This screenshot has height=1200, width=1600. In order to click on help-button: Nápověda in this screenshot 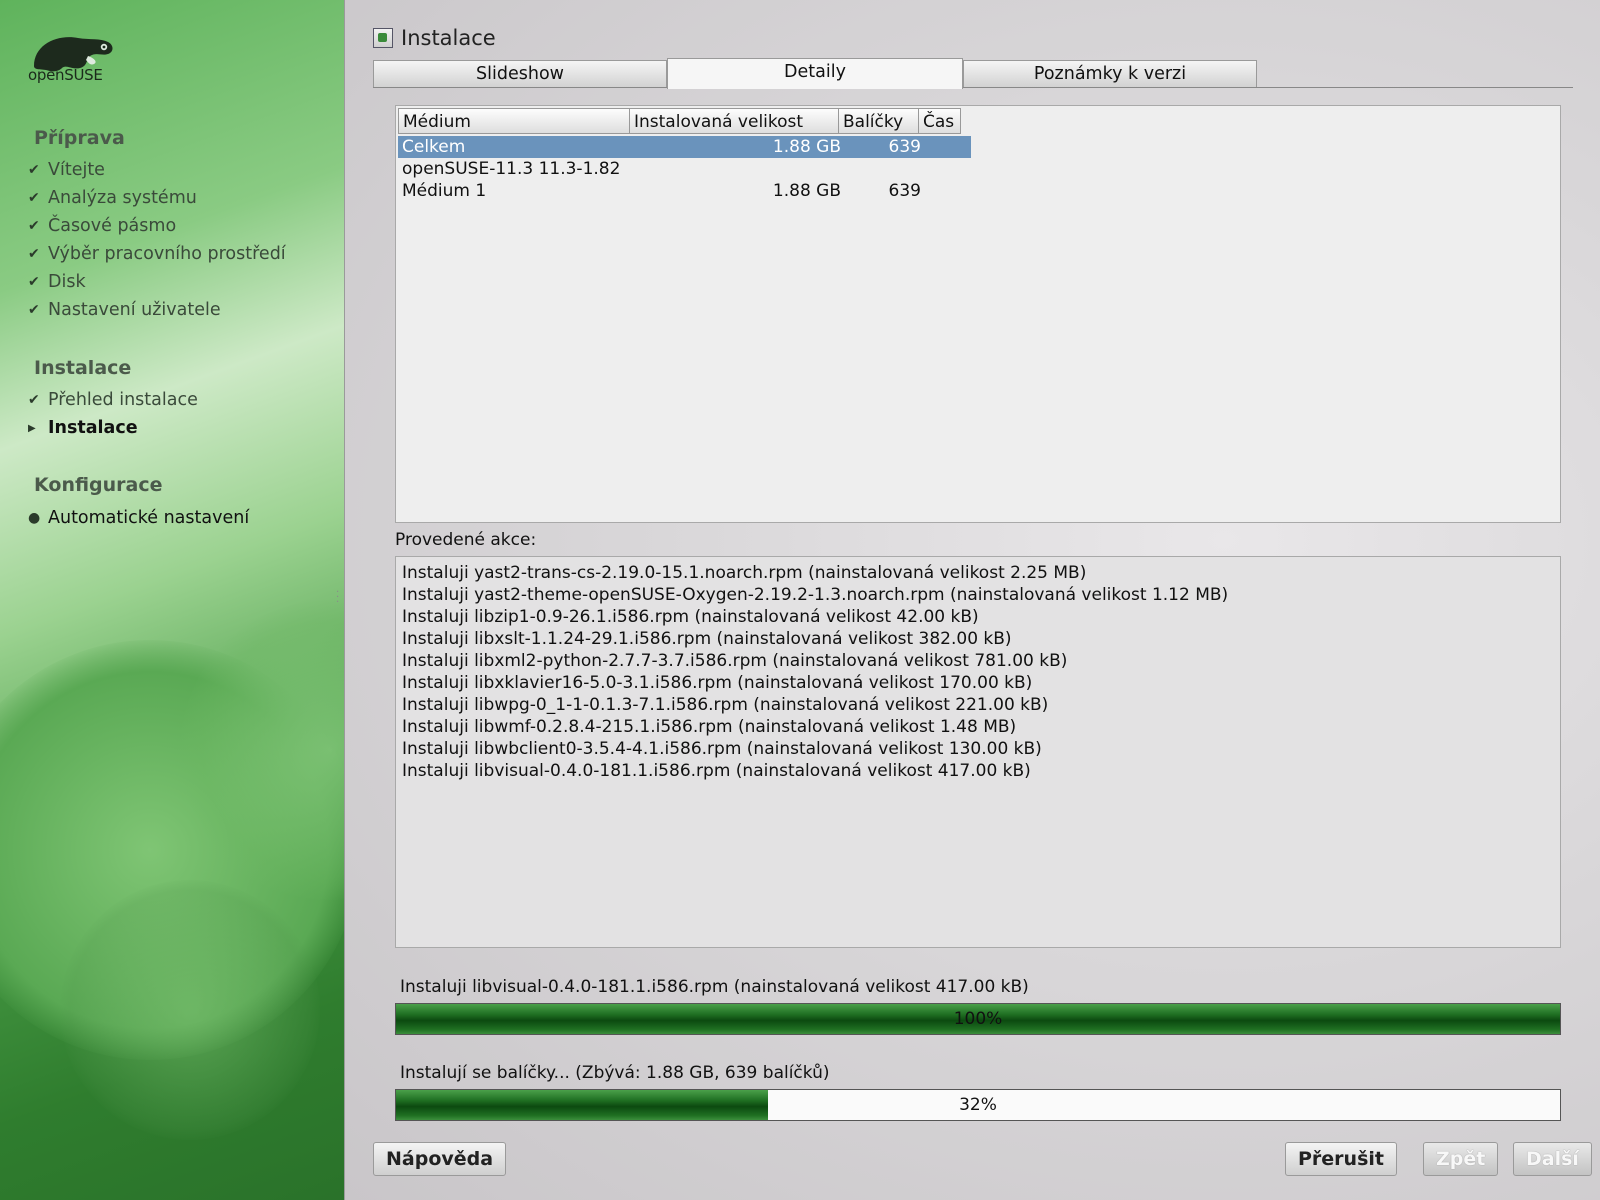, I will do `click(440, 1159)`.